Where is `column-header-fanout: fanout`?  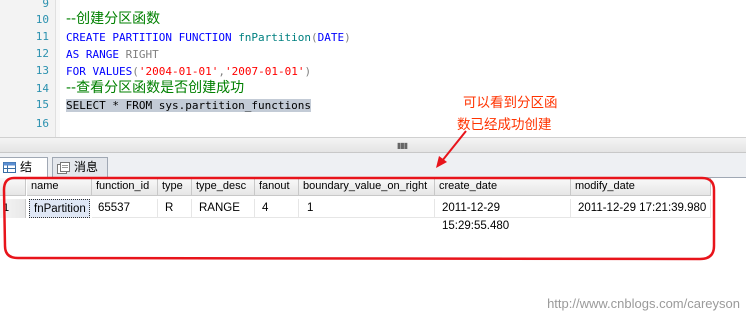 column-header-fanout: fanout is located at coordinates (277, 187).